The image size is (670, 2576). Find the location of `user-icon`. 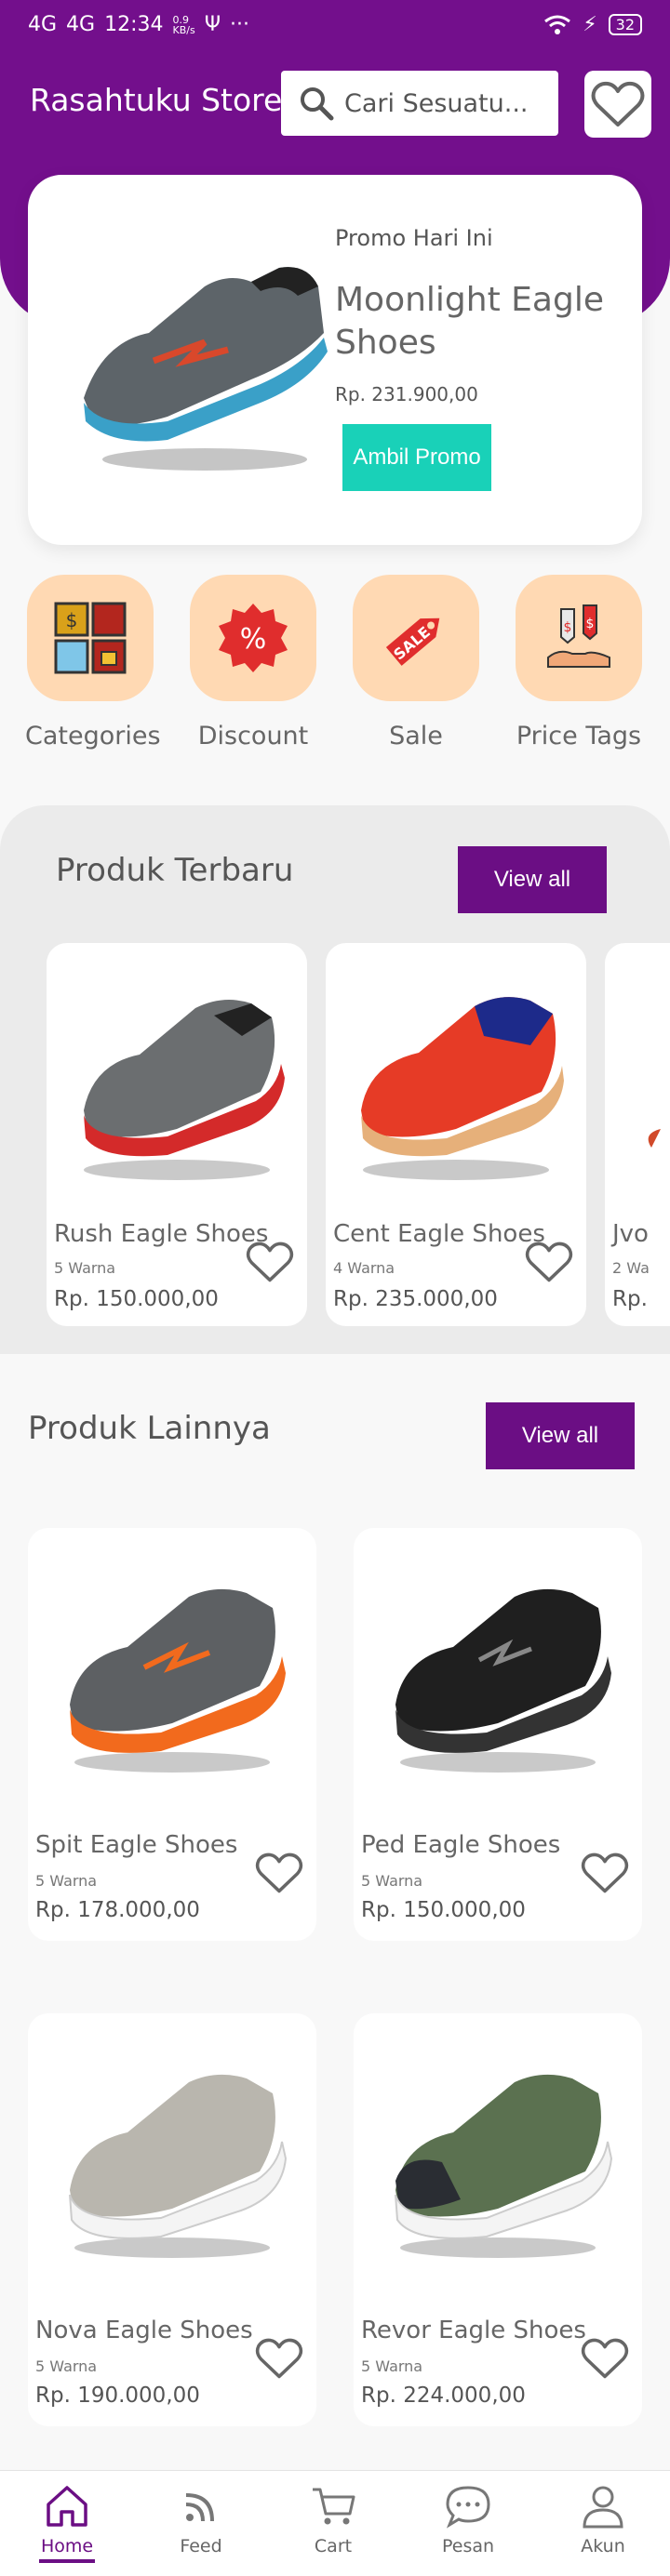

user-icon is located at coordinates (603, 2507).